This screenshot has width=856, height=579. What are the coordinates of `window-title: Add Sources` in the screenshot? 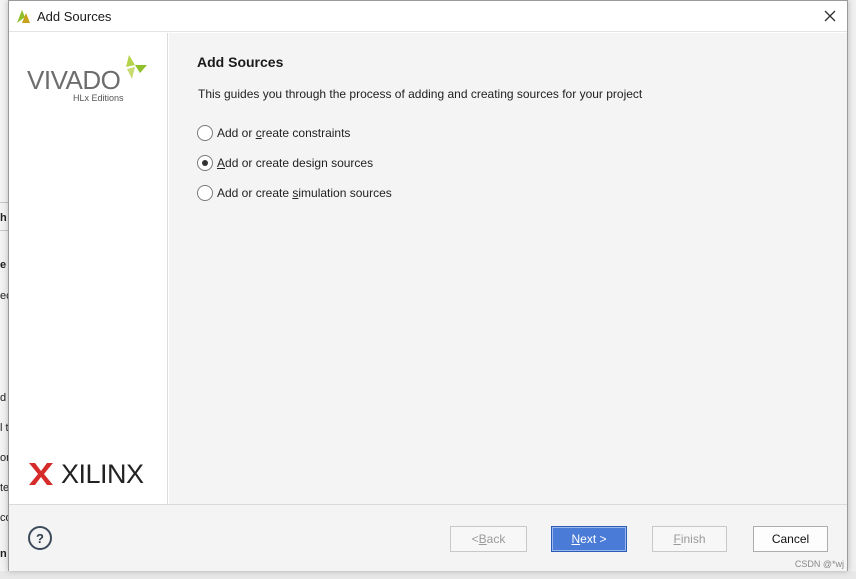 It's located at (74, 16).